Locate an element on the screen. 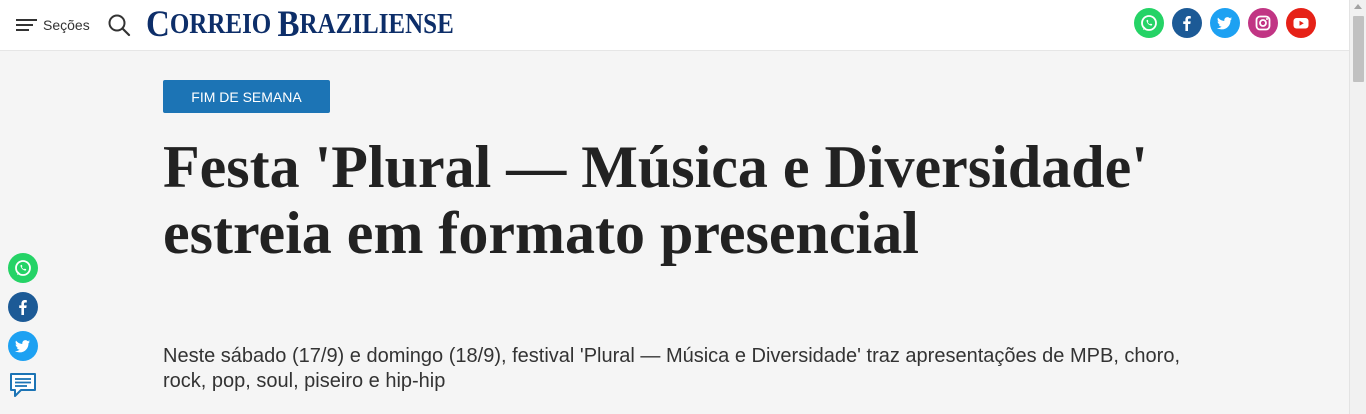 The height and width of the screenshot is (414, 1366). sections-menu-label: Seções is located at coordinates (66, 25).